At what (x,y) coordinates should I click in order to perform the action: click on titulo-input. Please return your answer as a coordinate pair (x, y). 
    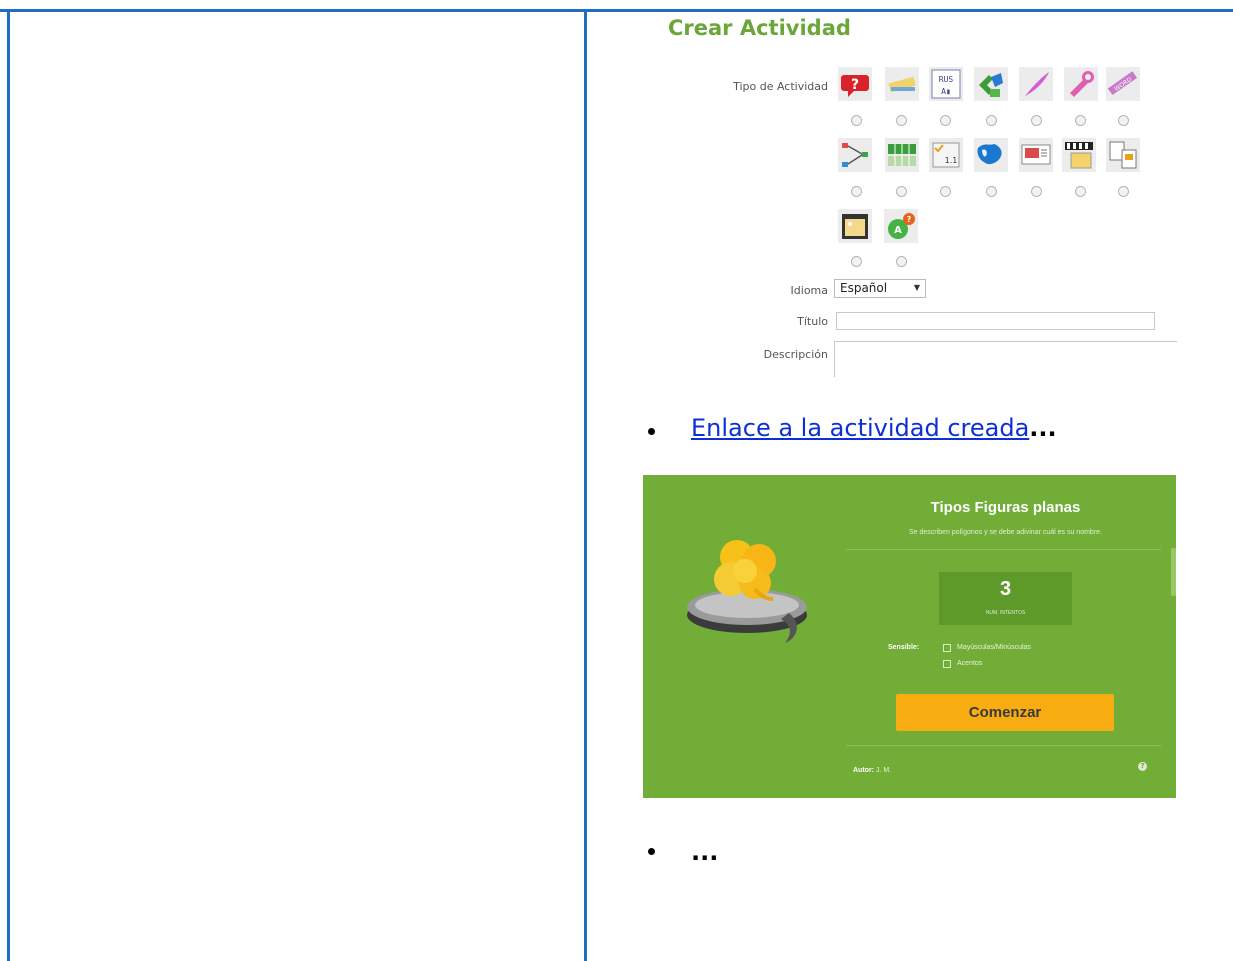
    Looking at the image, I should click on (995, 321).